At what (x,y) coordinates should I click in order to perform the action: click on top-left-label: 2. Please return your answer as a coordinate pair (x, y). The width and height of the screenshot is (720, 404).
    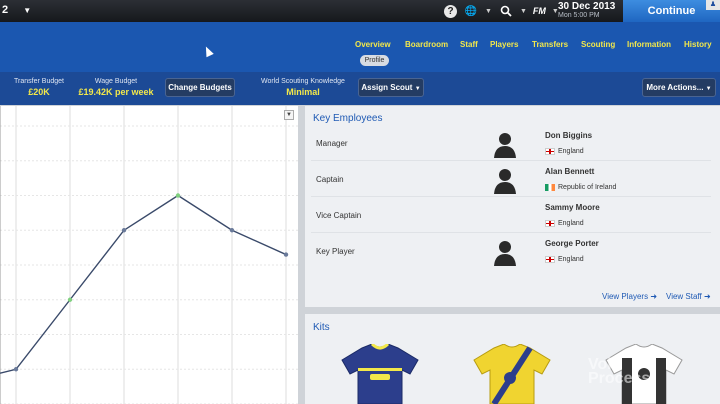
    Looking at the image, I should click on (5, 10).